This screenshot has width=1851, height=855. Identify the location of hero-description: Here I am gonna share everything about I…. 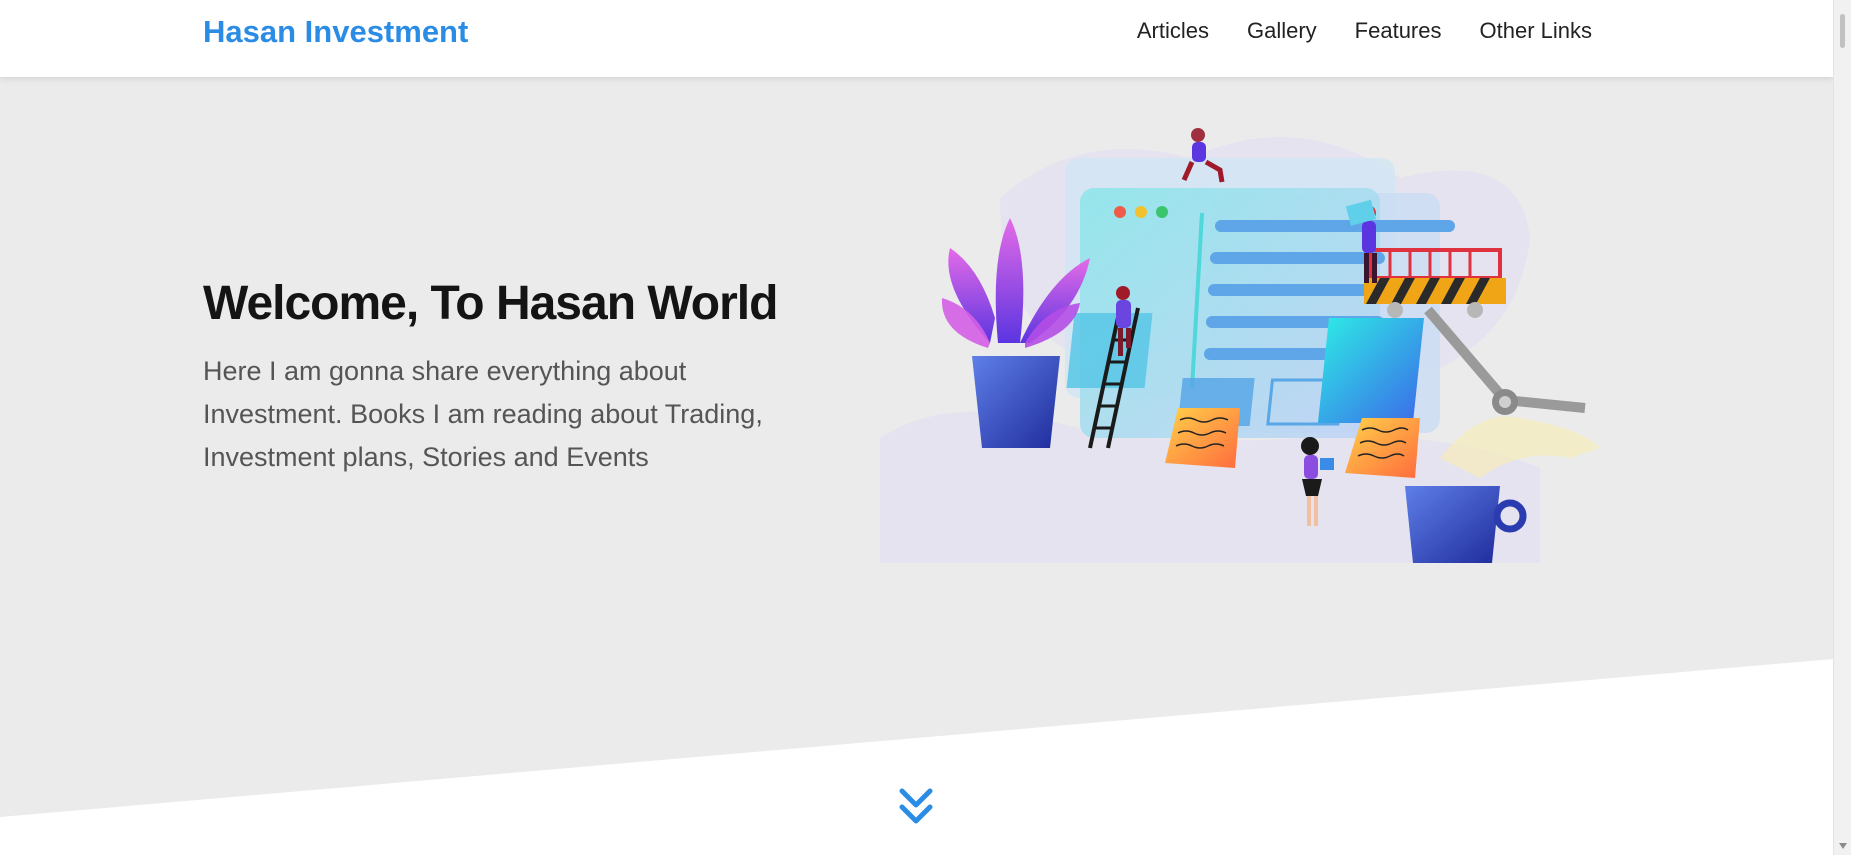
(483, 414).